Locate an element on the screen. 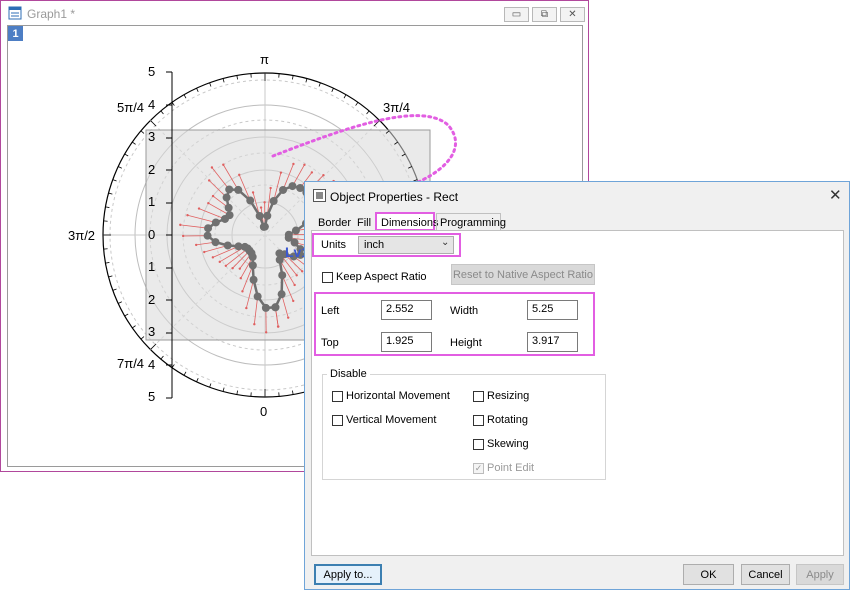  reset-aspect-ratio-button: Reset to Native Aspect Ratio is located at coordinates (523, 274).